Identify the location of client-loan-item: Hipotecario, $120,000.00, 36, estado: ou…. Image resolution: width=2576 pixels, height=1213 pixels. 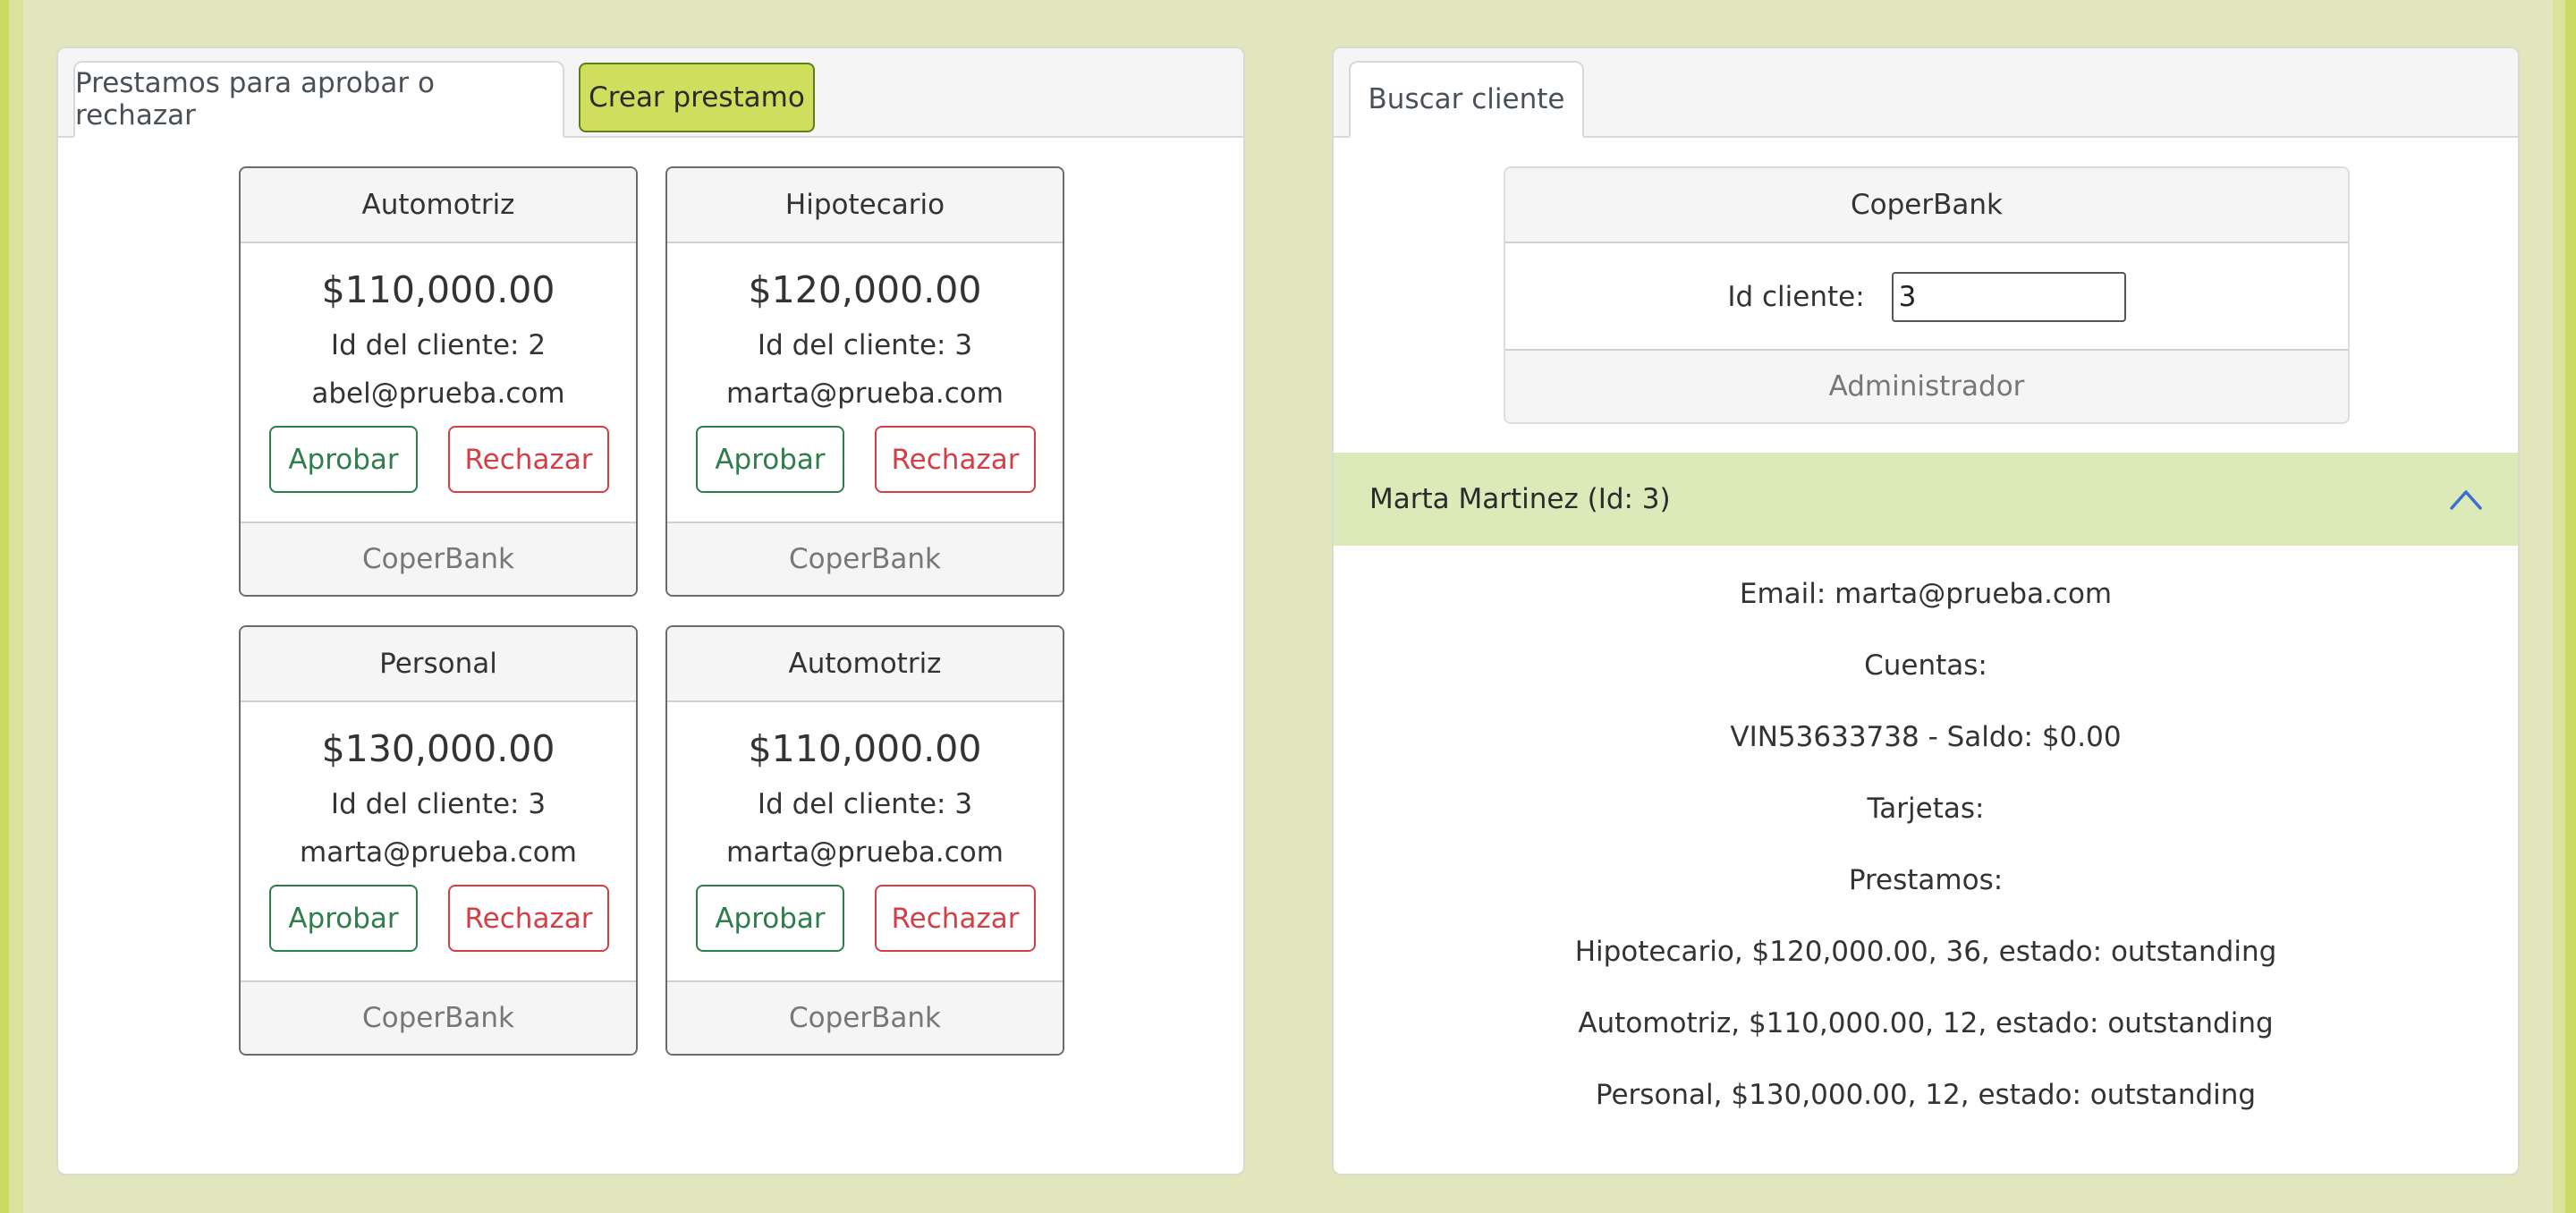
(1925, 952).